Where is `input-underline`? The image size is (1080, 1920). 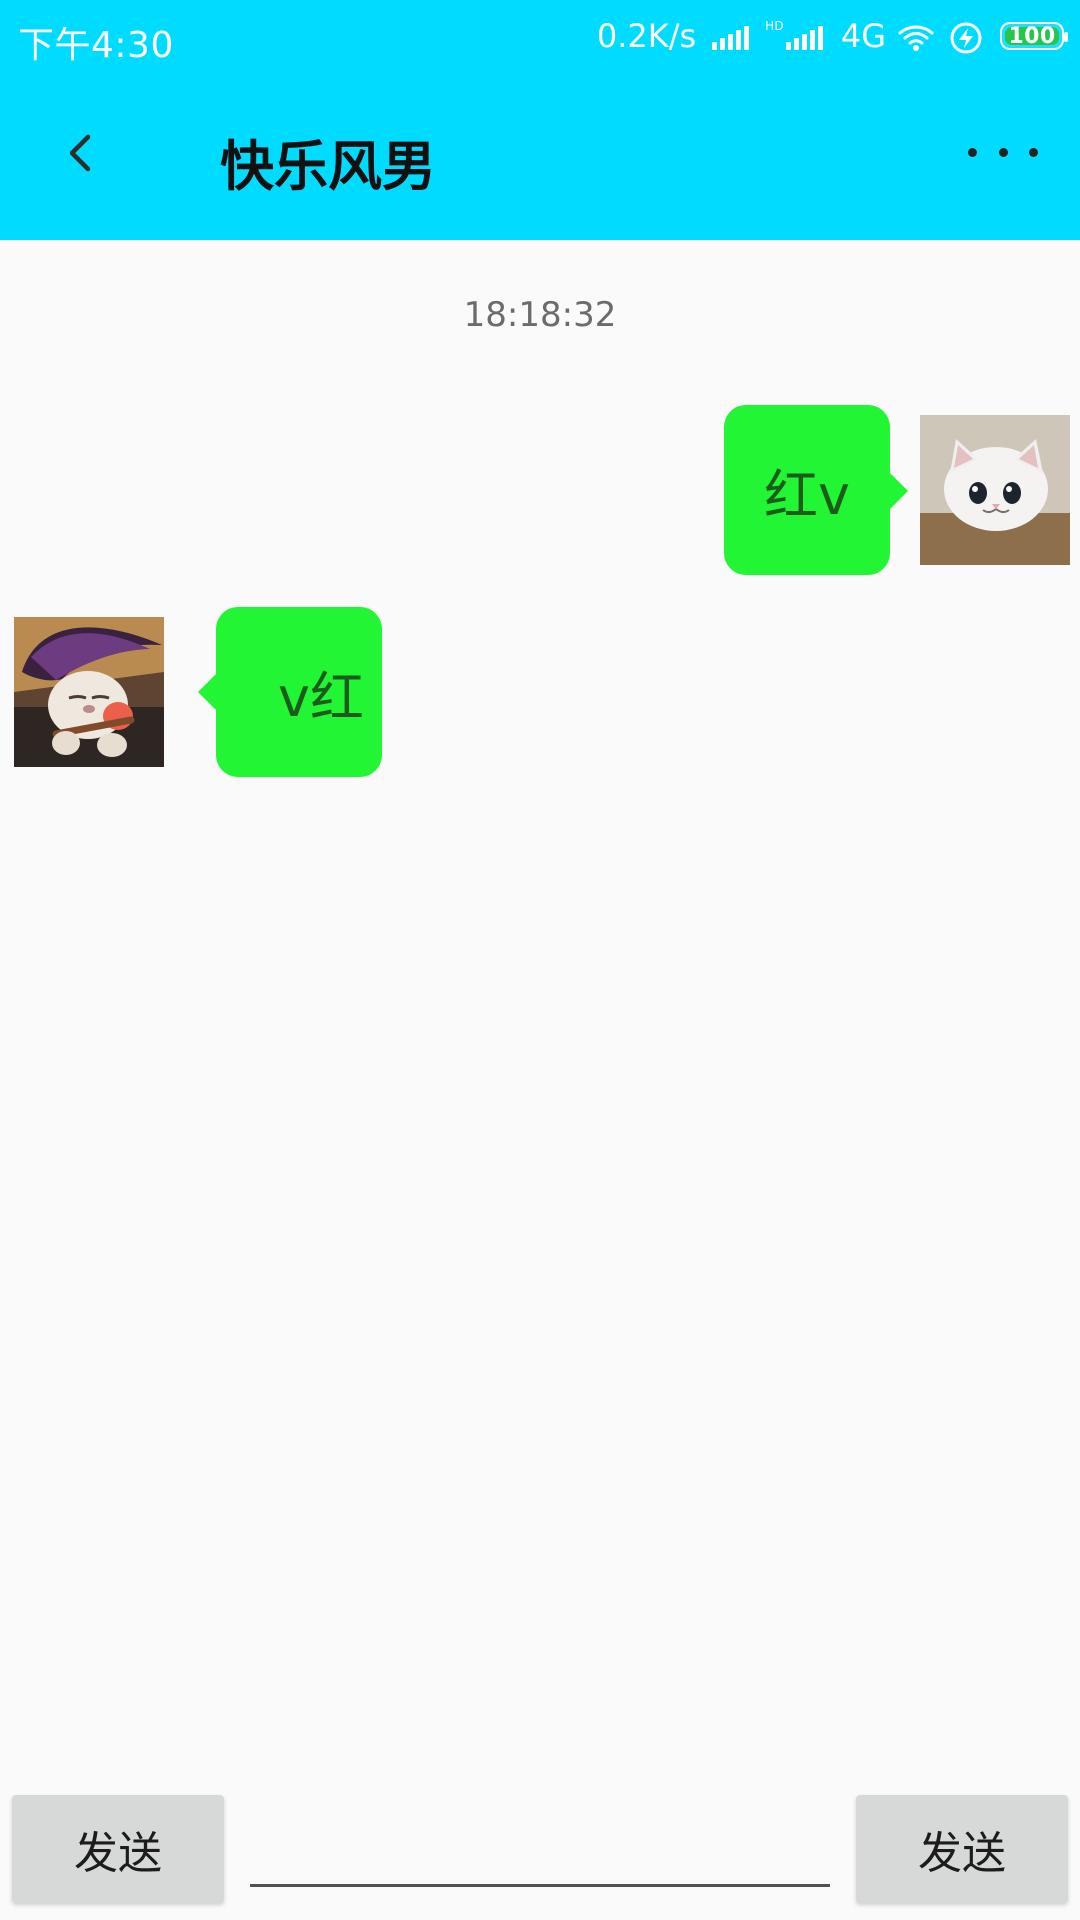 input-underline is located at coordinates (540, 1885).